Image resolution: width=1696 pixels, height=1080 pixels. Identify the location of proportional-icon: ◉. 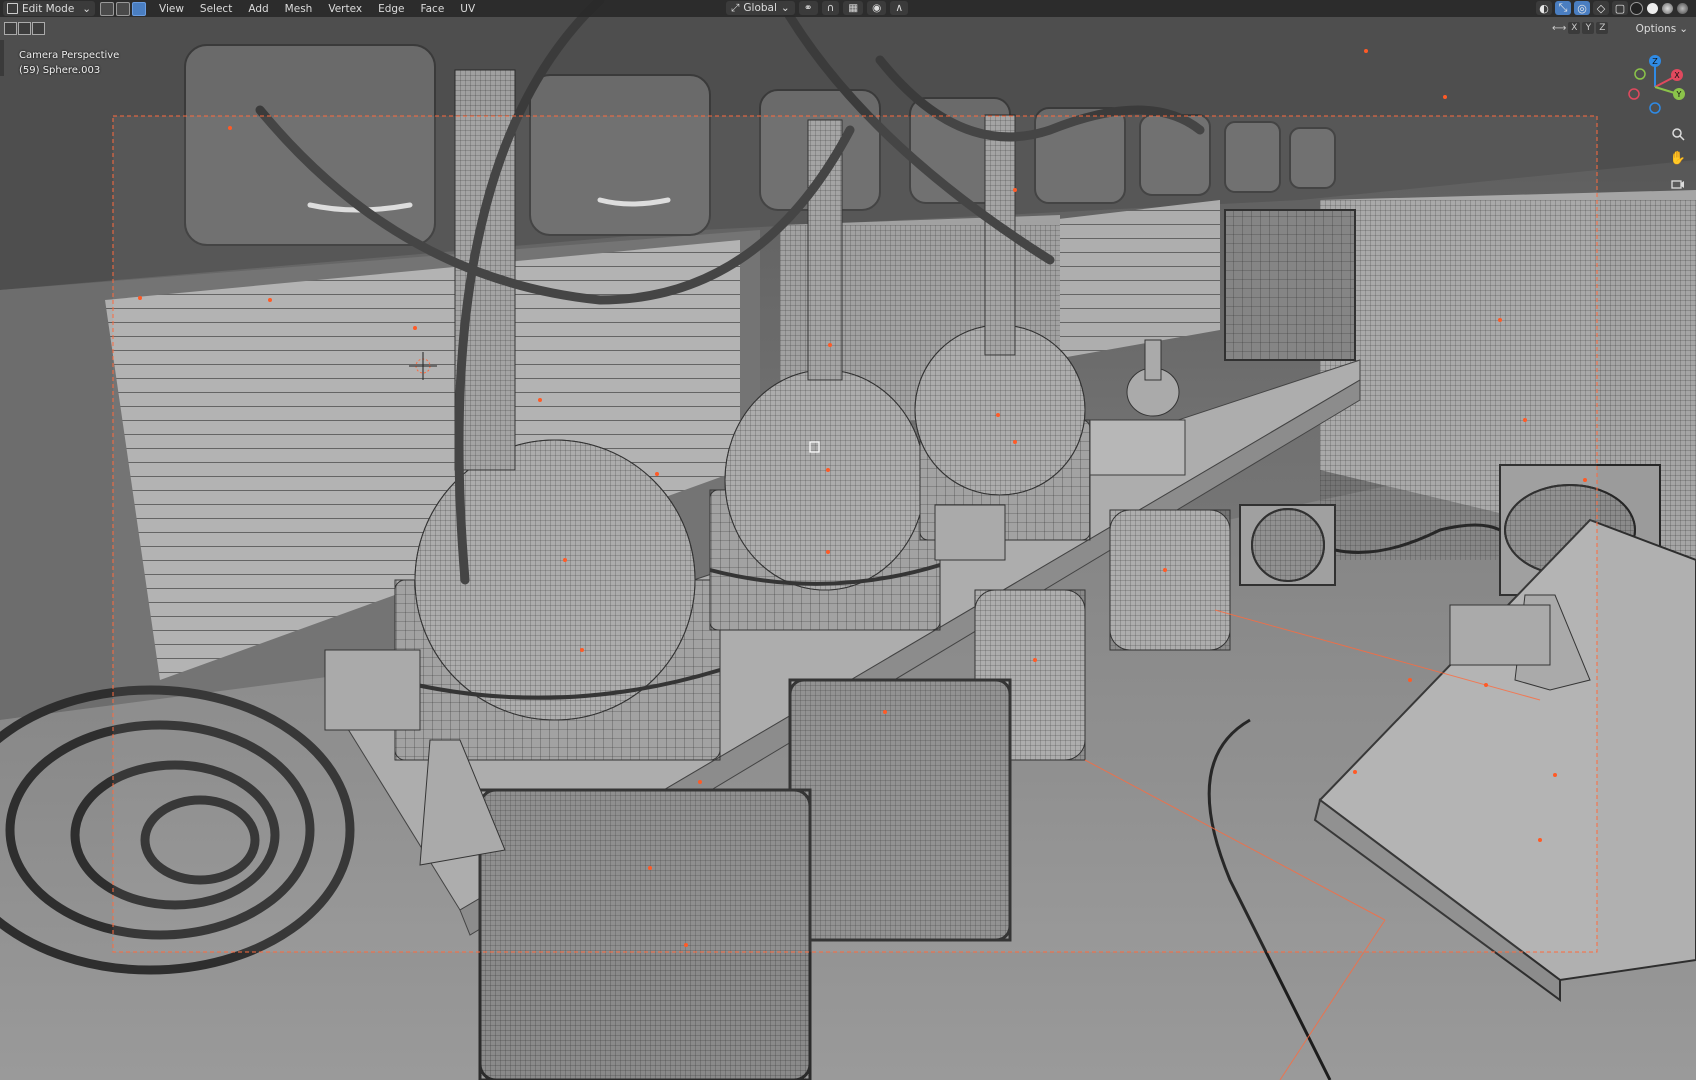
(877, 8).